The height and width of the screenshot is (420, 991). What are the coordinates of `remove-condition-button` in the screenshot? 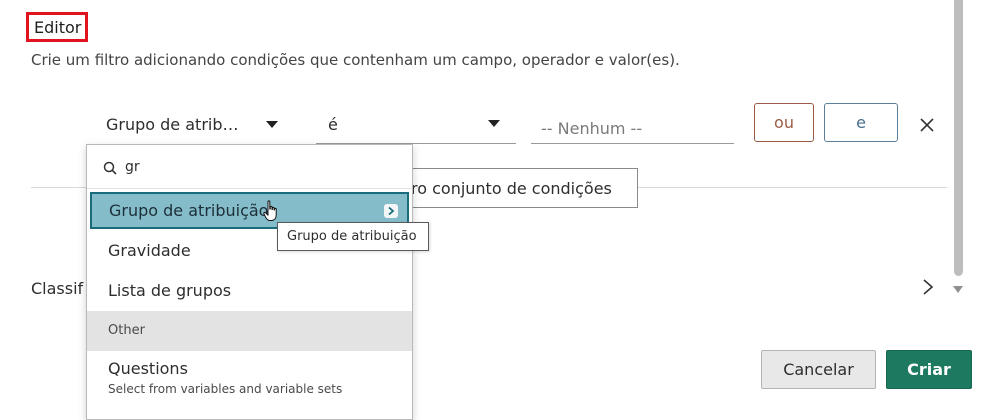 It's located at (927, 125).